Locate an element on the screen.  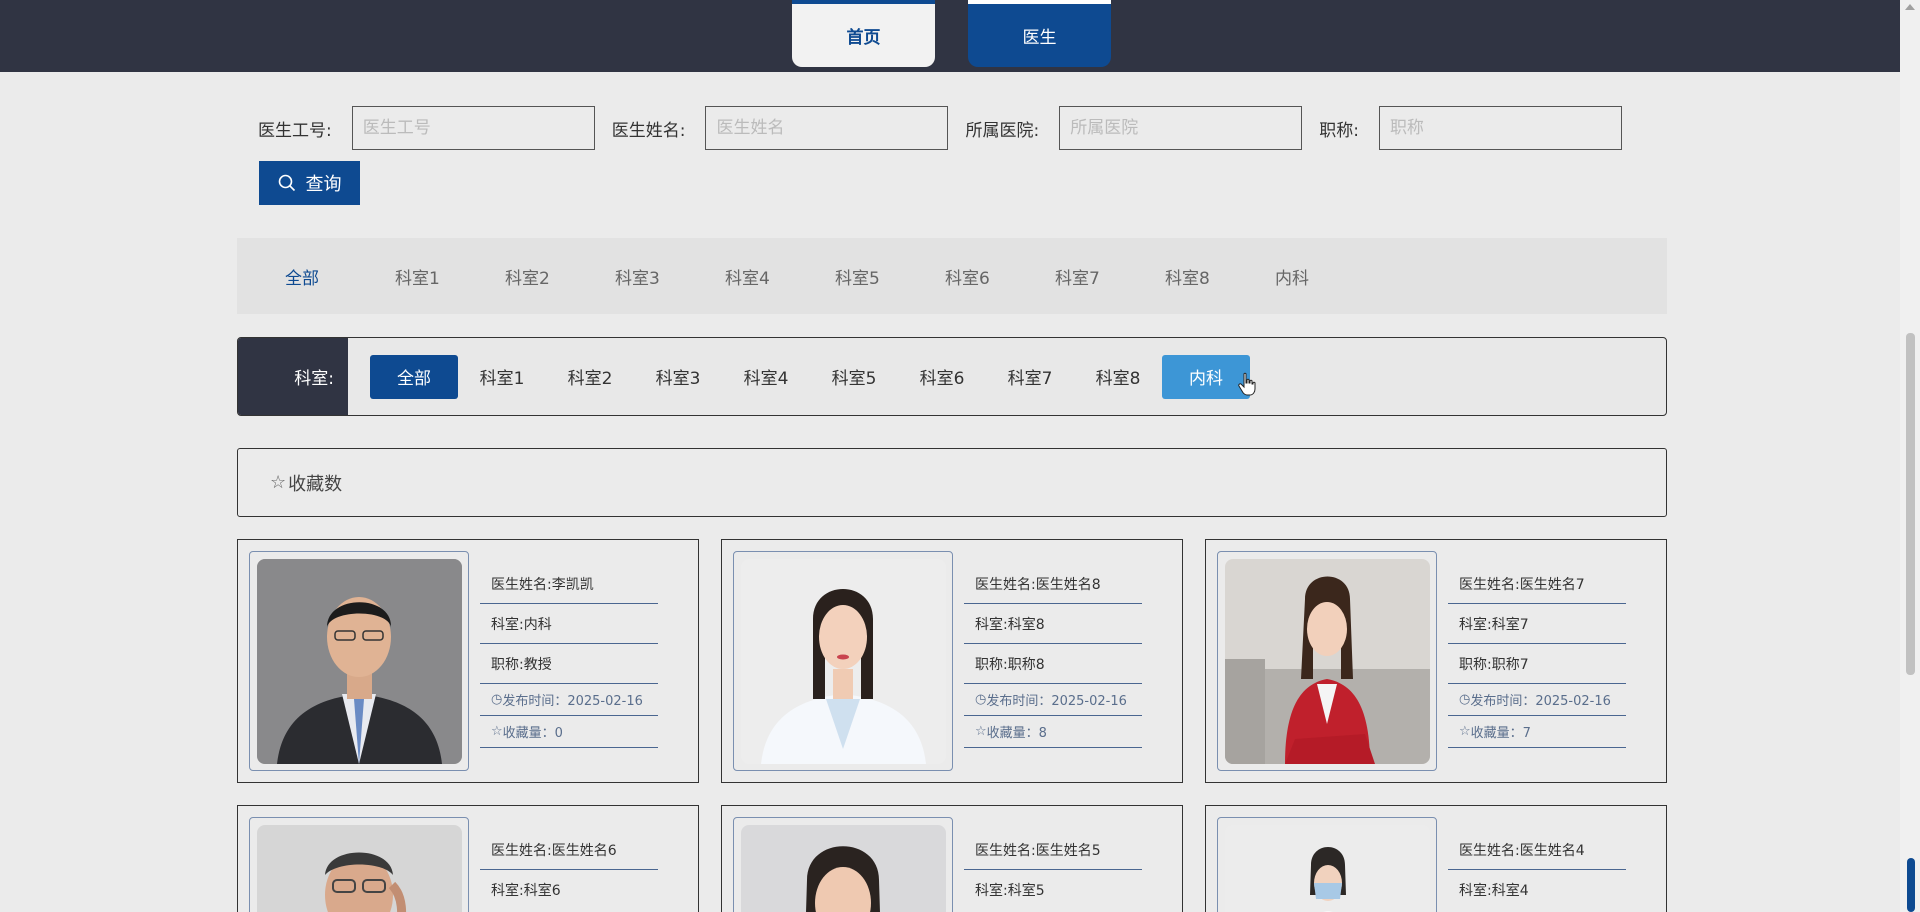
search-icon is located at coordinates (286, 183).